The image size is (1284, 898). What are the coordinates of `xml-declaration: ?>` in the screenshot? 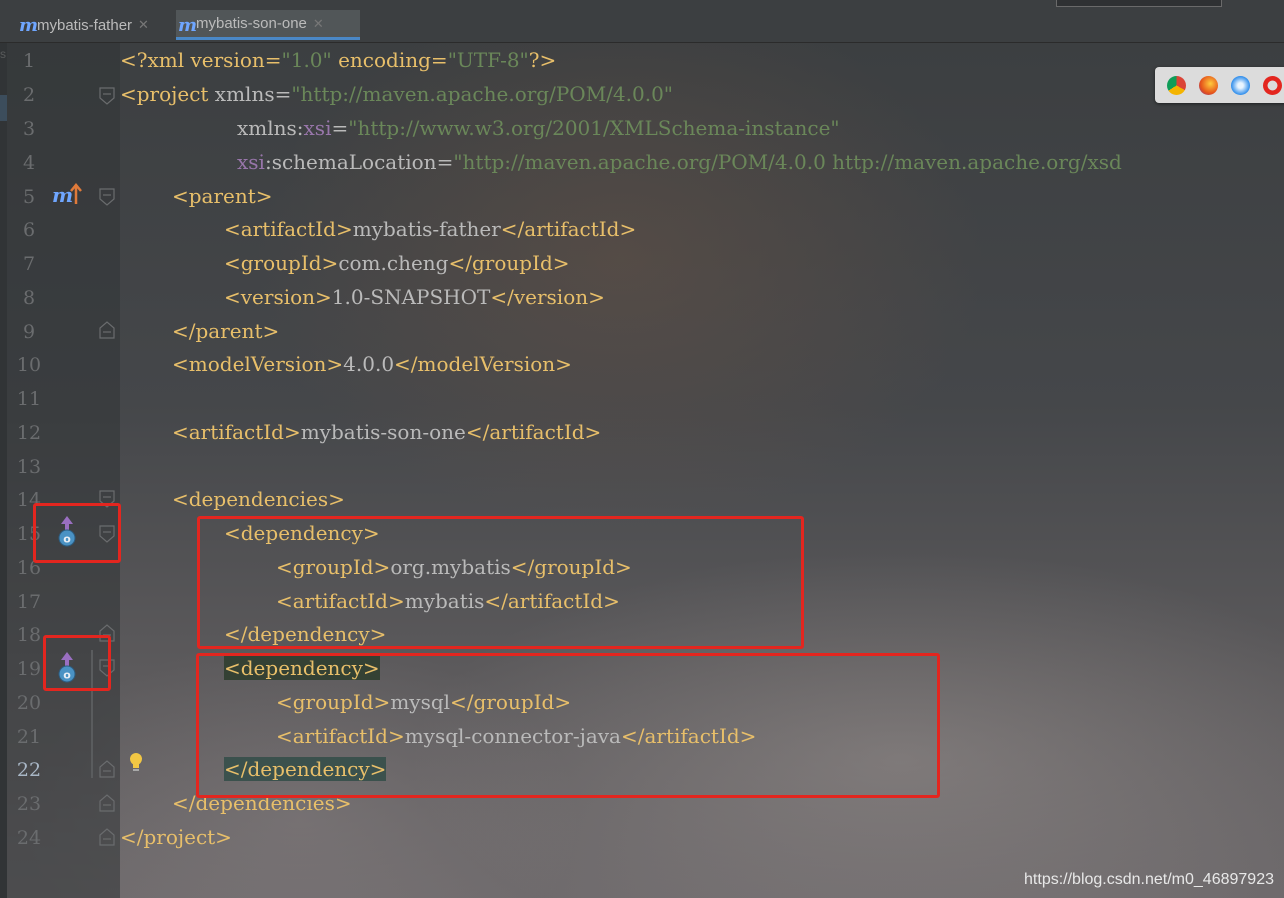 It's located at (542, 60).